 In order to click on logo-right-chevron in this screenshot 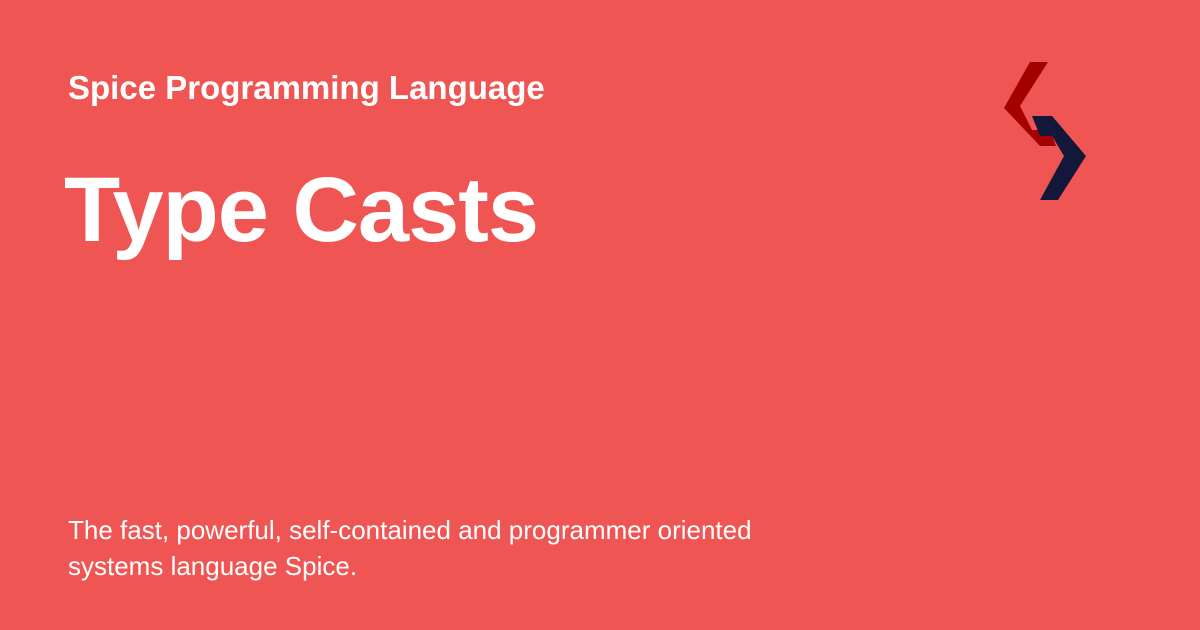, I will do `click(1059, 158)`.